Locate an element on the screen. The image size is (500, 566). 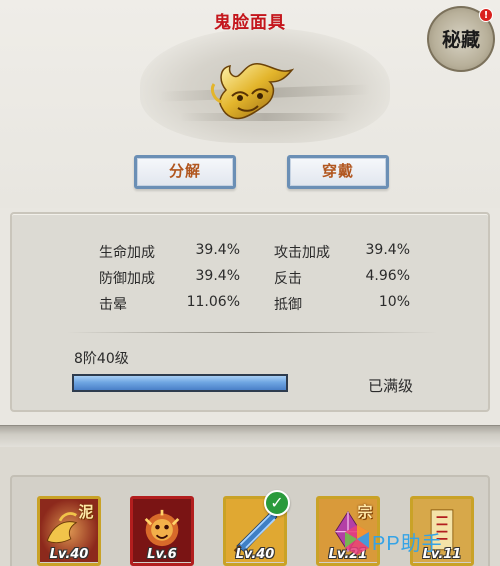
stat-value-resist: 10% is located at coordinates (394, 302).